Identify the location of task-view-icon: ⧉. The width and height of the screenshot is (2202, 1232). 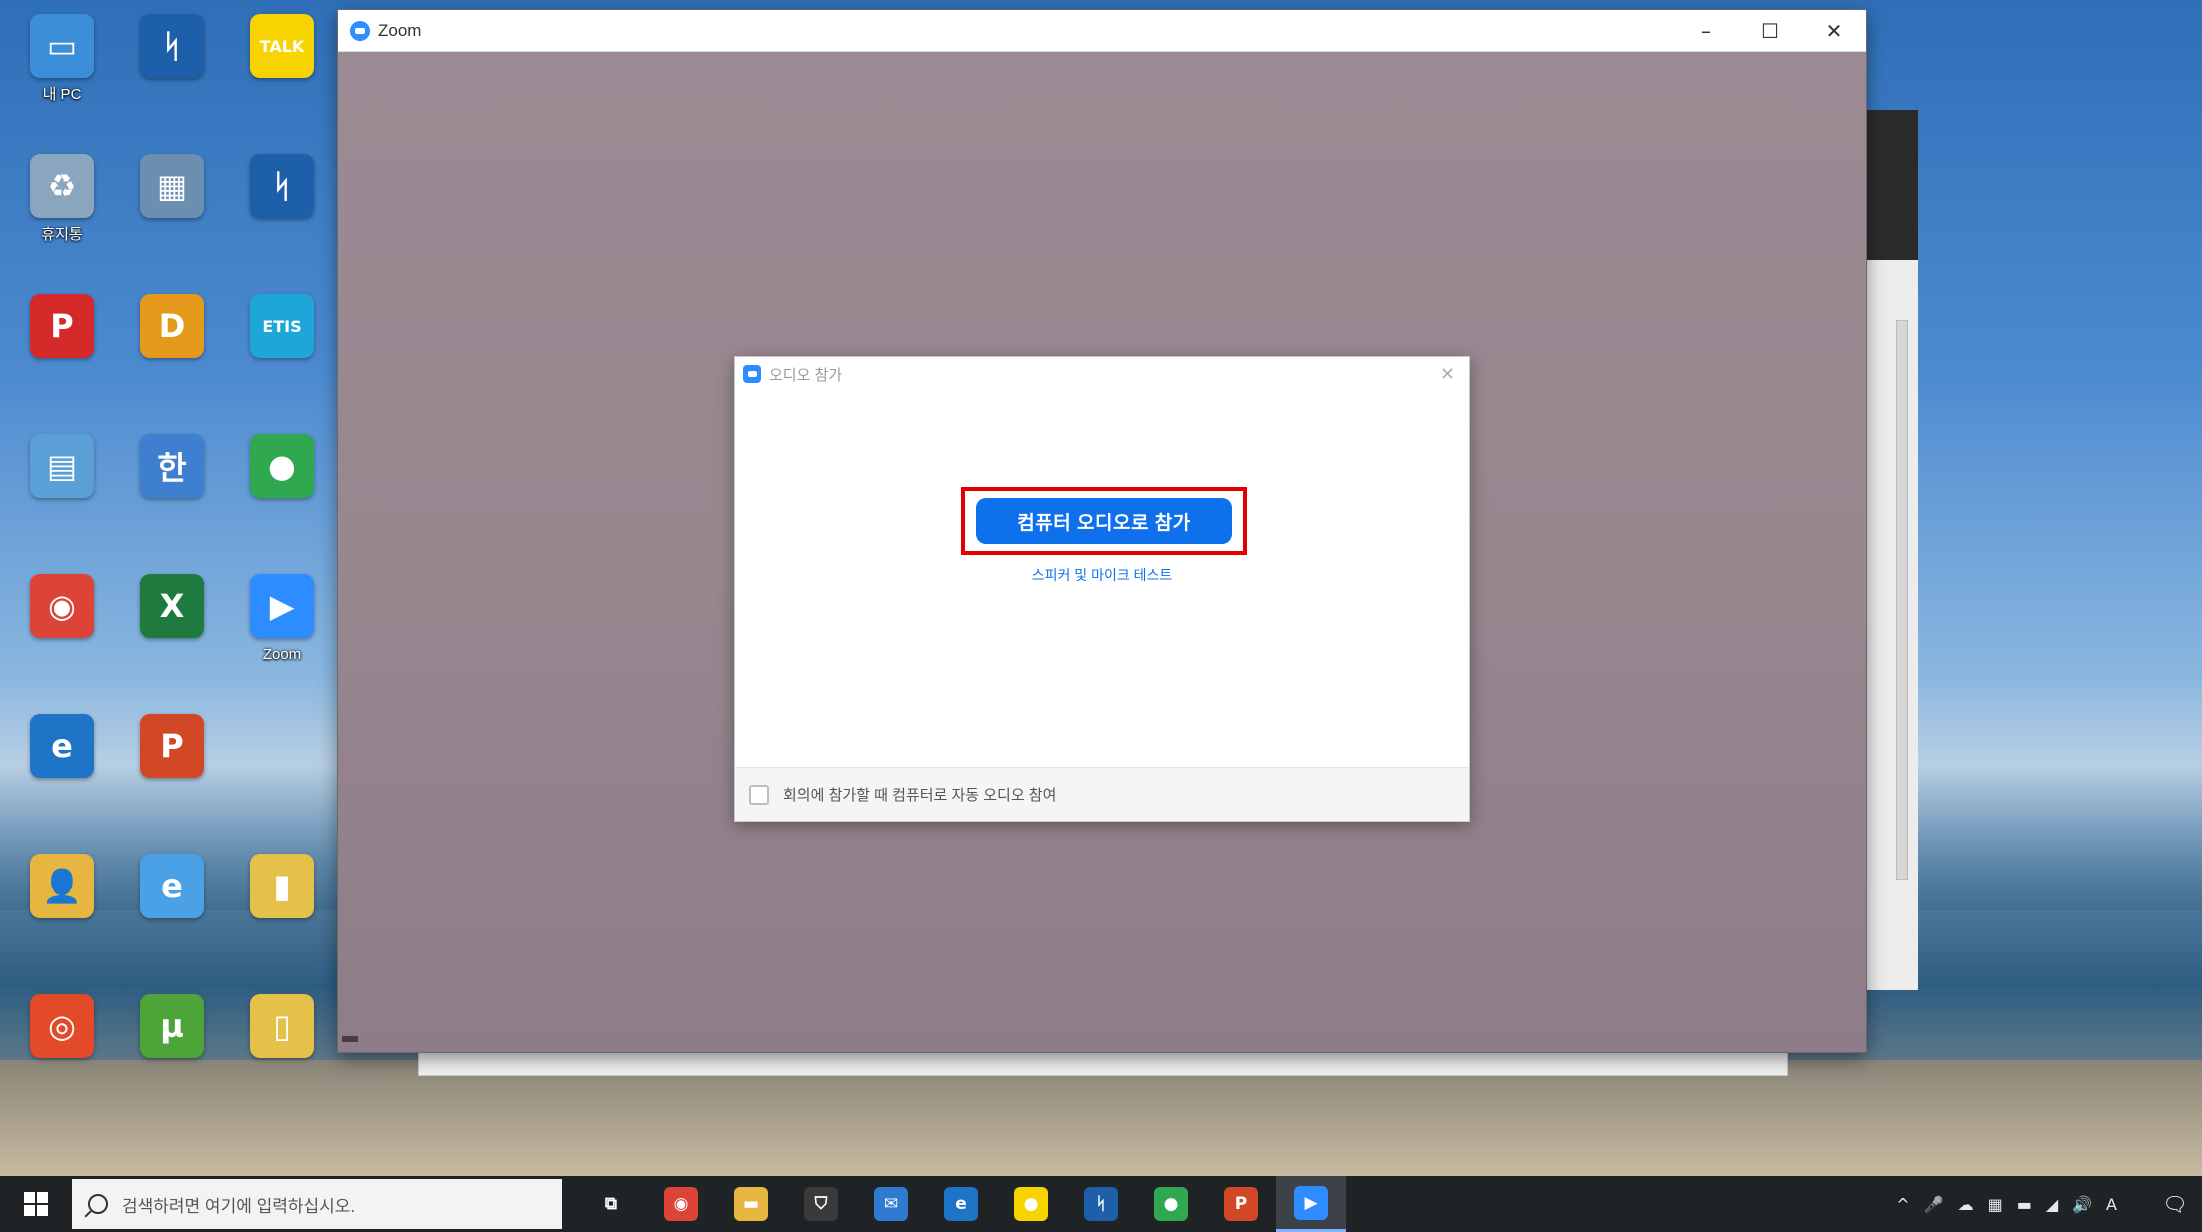
(611, 1204).